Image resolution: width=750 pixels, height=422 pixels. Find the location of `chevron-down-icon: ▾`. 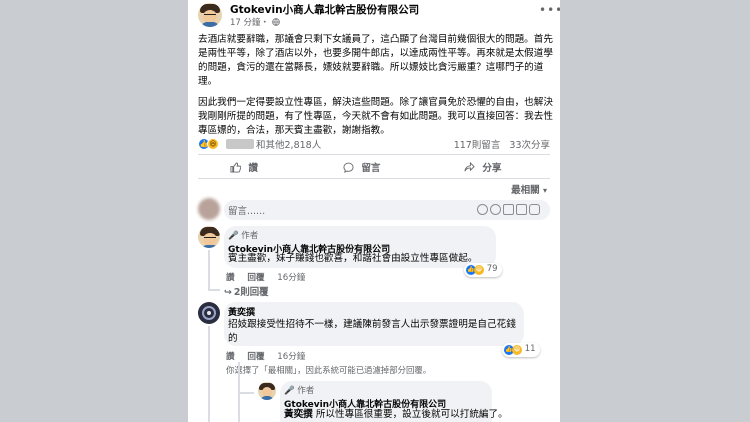

chevron-down-icon: ▾ is located at coordinates (544, 190).